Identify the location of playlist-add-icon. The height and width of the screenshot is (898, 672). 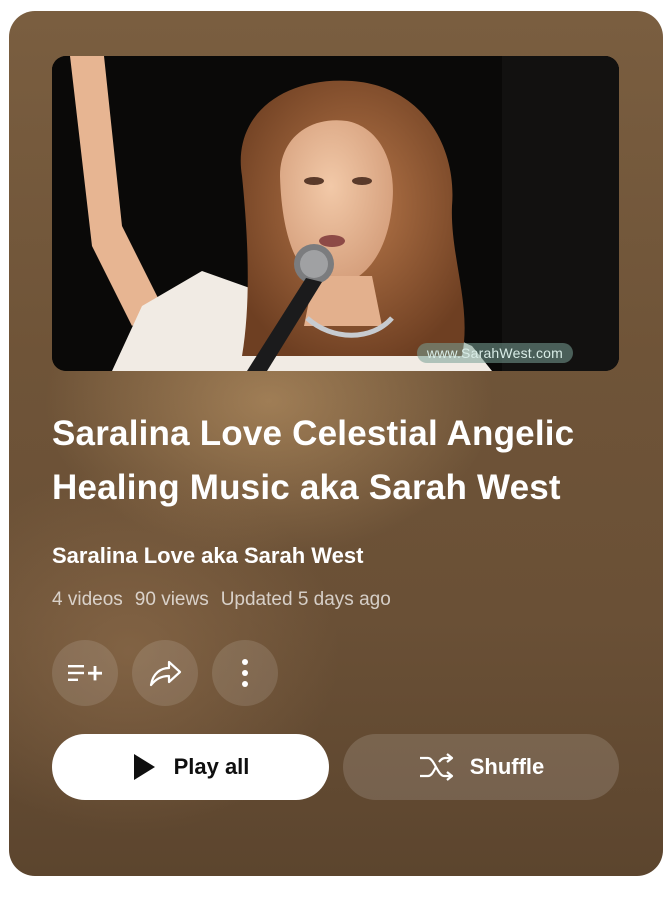
(85, 673).